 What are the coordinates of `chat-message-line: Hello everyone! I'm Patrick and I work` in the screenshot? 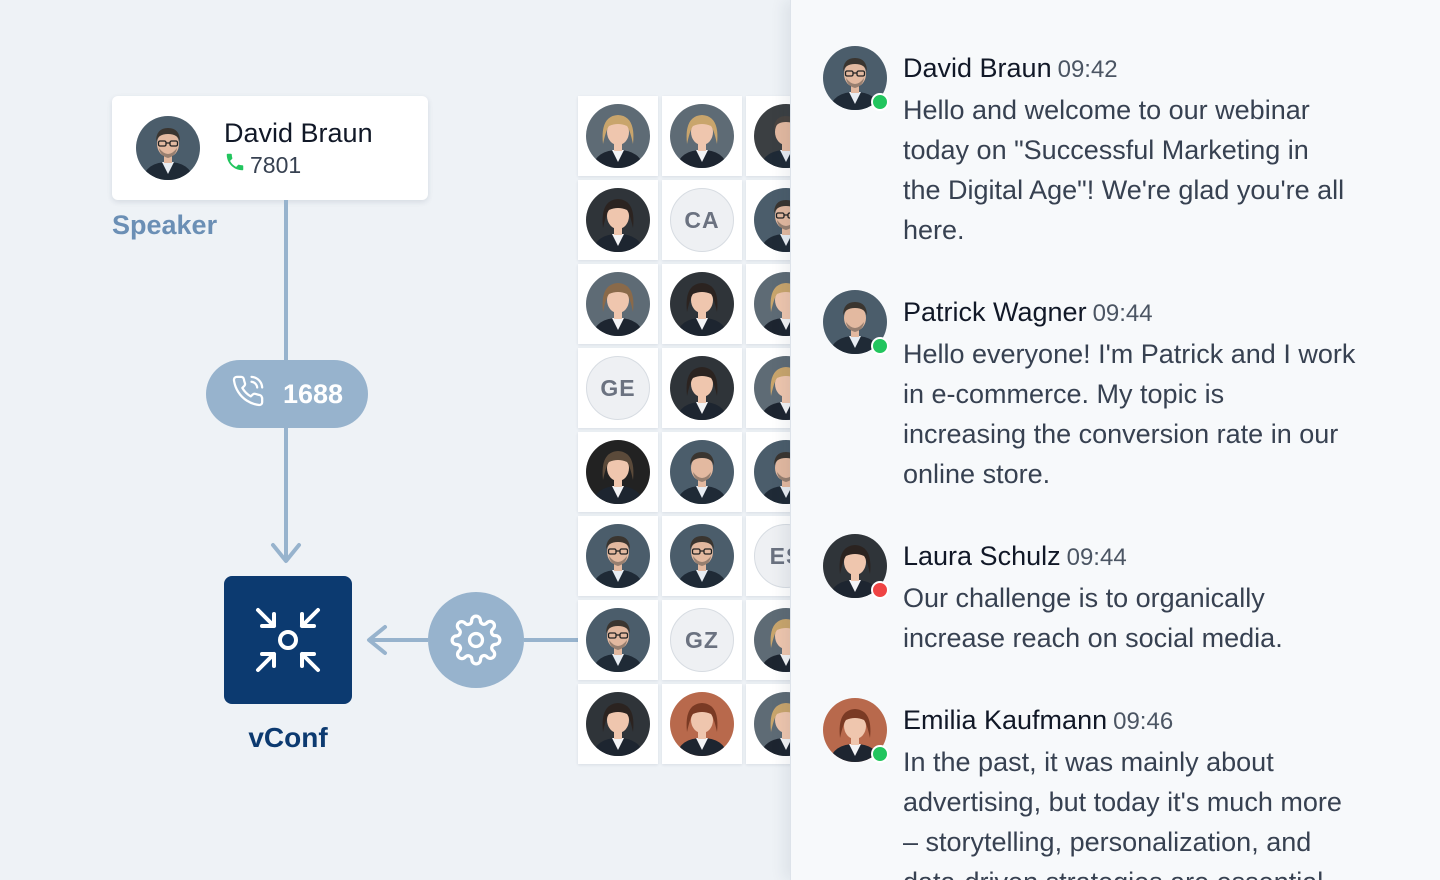 It's located at (1129, 354).